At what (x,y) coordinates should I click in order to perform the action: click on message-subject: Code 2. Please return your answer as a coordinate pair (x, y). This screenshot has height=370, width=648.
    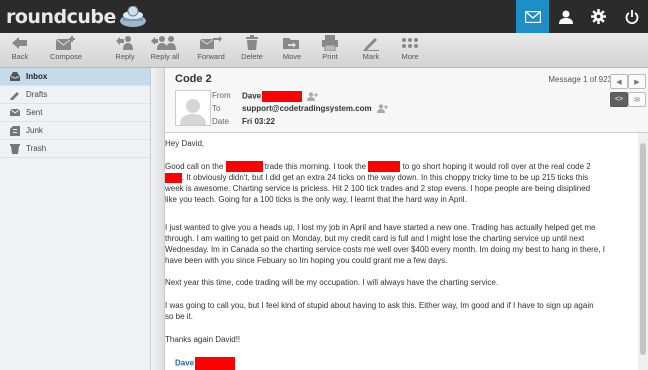
    Looking at the image, I should click on (193, 79).